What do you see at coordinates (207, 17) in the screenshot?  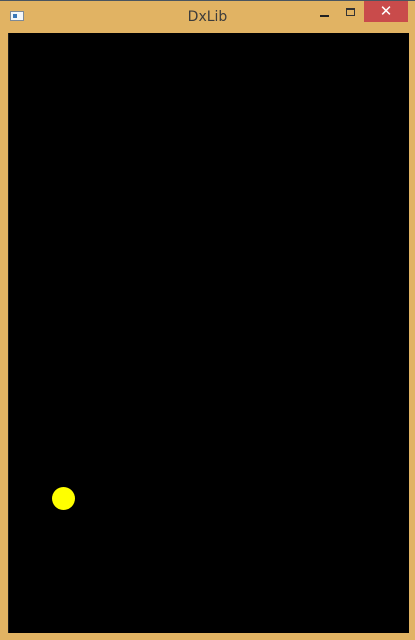 I see `title-bar: DxLib ✕` at bounding box center [207, 17].